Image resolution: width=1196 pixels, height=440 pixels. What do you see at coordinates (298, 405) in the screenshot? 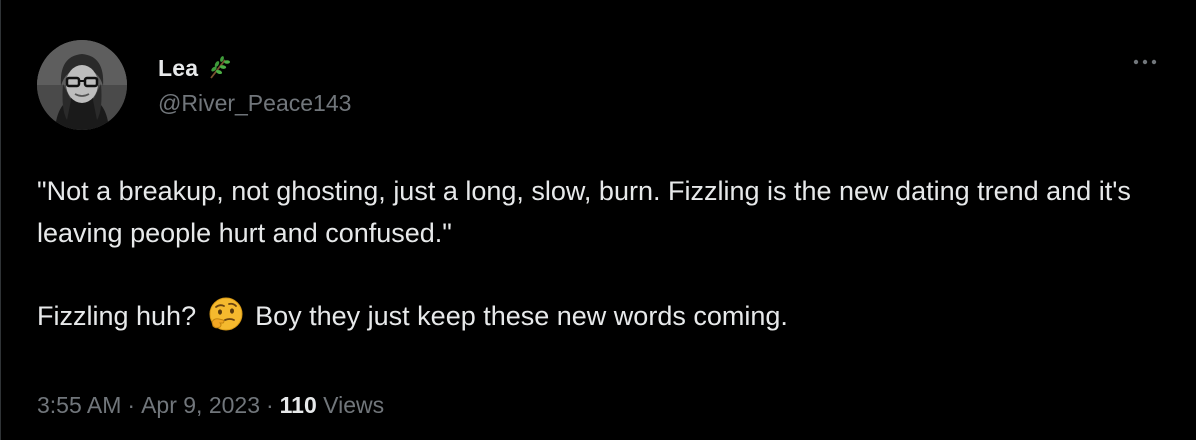
I see `views-count: 110` at bounding box center [298, 405].